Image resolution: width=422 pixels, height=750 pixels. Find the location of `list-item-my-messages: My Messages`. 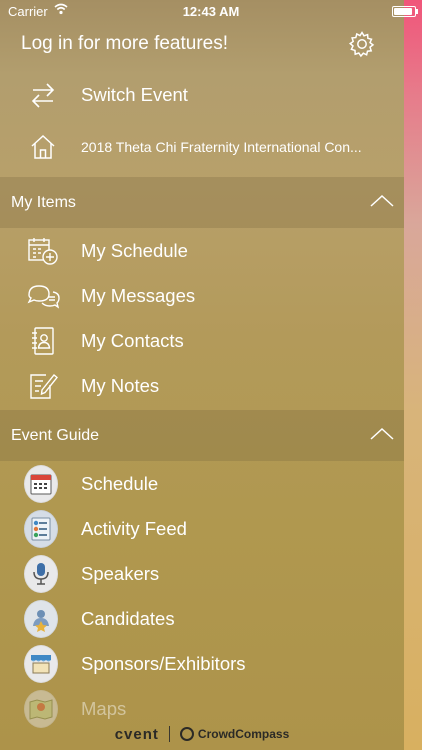

list-item-my-messages: My Messages is located at coordinates (202, 295).